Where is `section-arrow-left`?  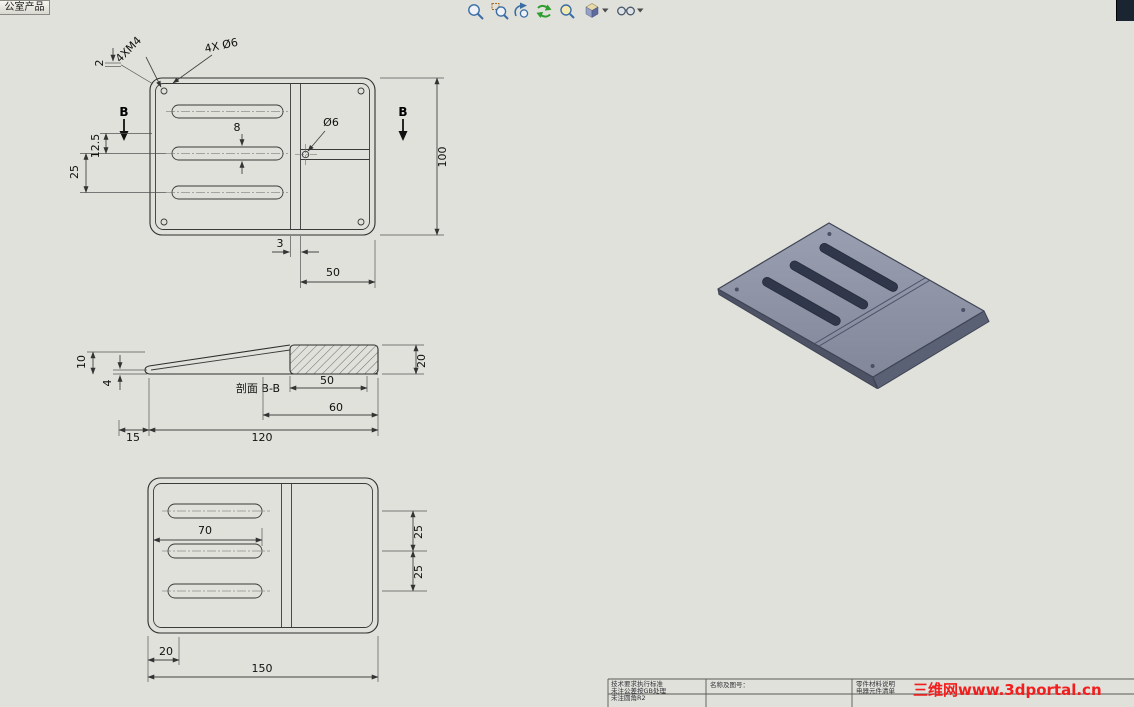 section-arrow-left is located at coordinates (124, 136).